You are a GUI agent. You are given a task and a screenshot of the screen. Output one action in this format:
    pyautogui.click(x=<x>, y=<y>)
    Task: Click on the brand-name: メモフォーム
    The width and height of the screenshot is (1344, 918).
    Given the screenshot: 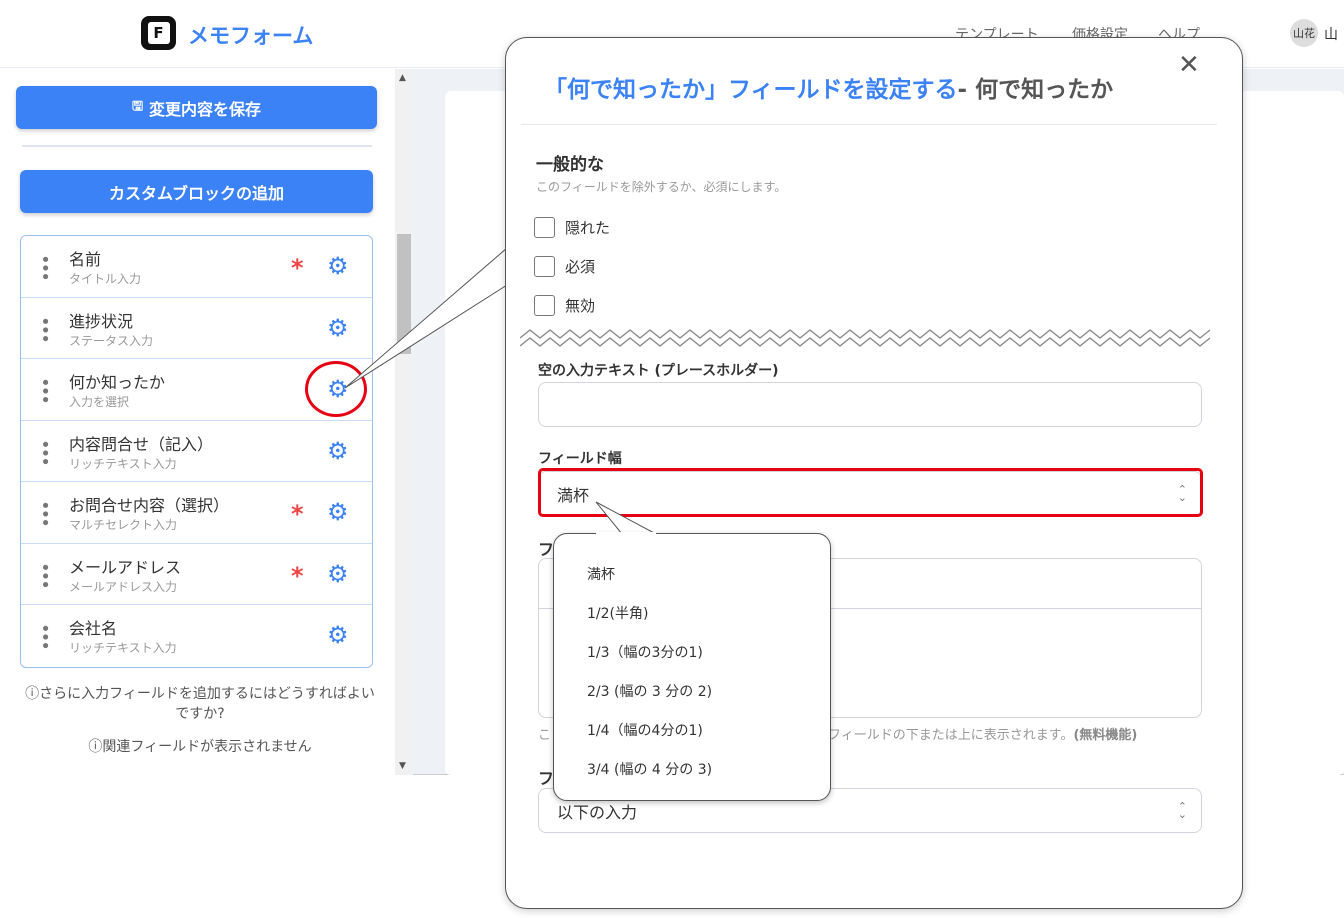 What is the action you would take?
    pyautogui.click(x=250, y=35)
    